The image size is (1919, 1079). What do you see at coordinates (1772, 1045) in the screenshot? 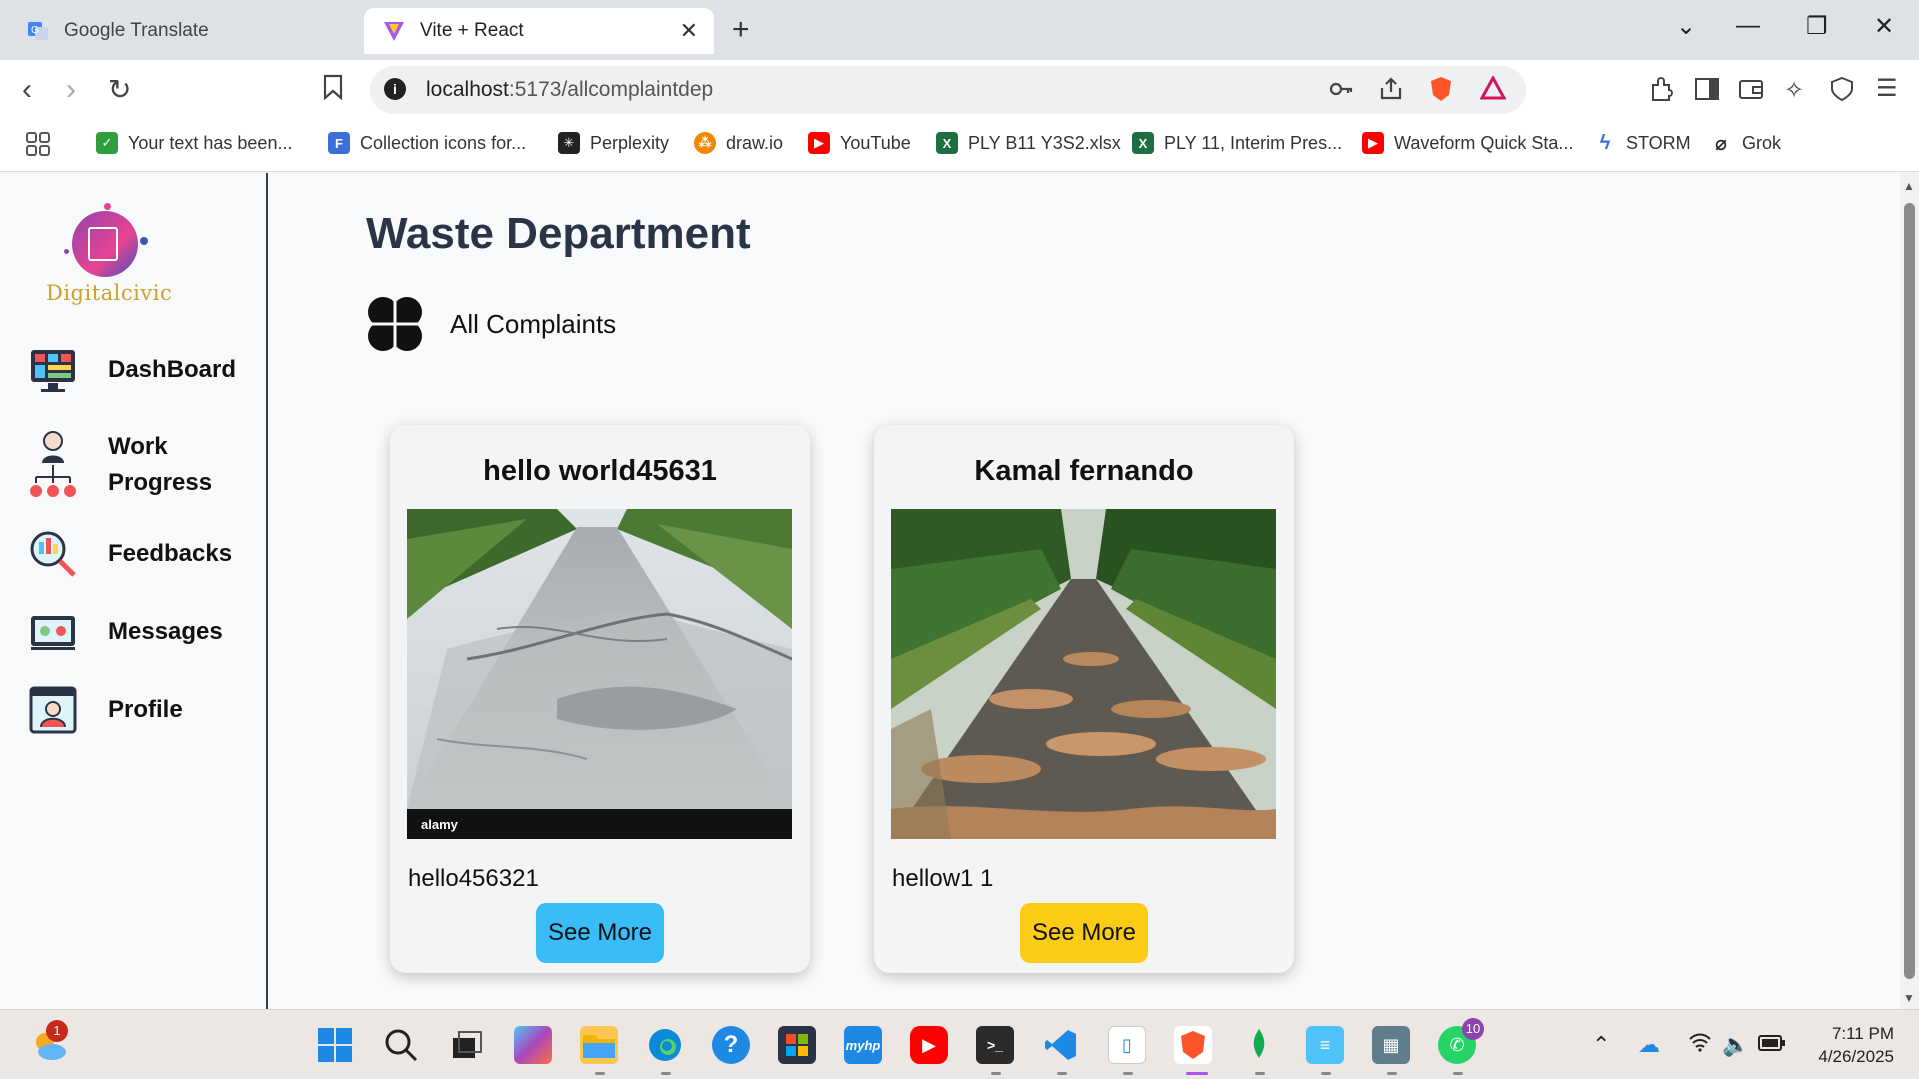
I see `battery-icon` at bounding box center [1772, 1045].